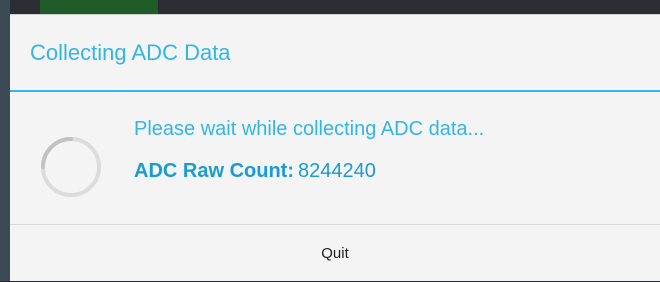 The image size is (660, 282). I want to click on adc-count-value: 8244240, so click(336, 171).